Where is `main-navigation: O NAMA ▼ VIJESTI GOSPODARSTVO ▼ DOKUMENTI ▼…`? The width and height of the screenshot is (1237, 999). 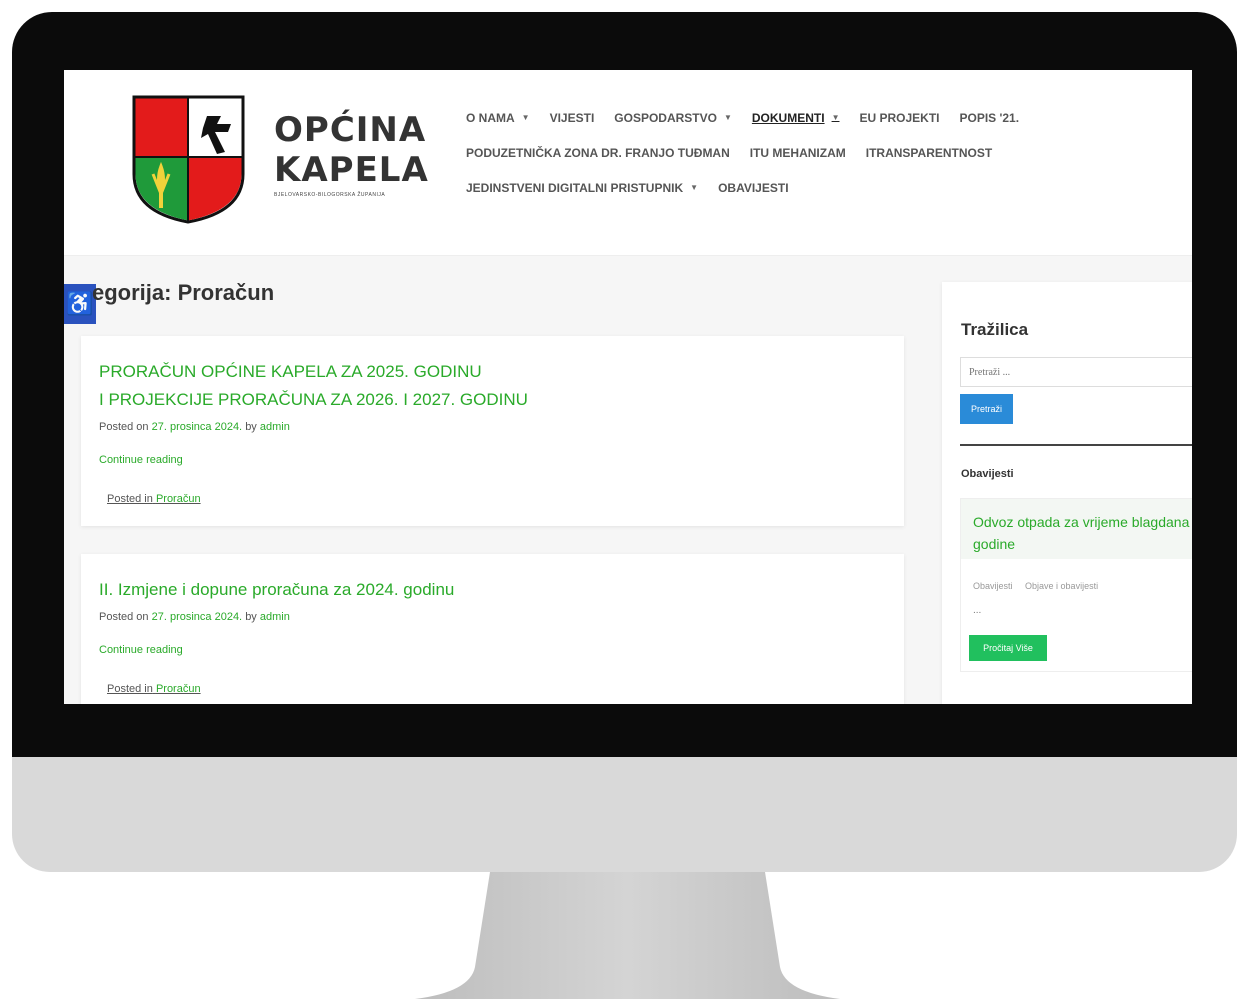 main-navigation: O NAMA ▼ VIJESTI GOSPODARSTVO ▼ DOKUMENTI ▼… is located at coordinates (816, 152).